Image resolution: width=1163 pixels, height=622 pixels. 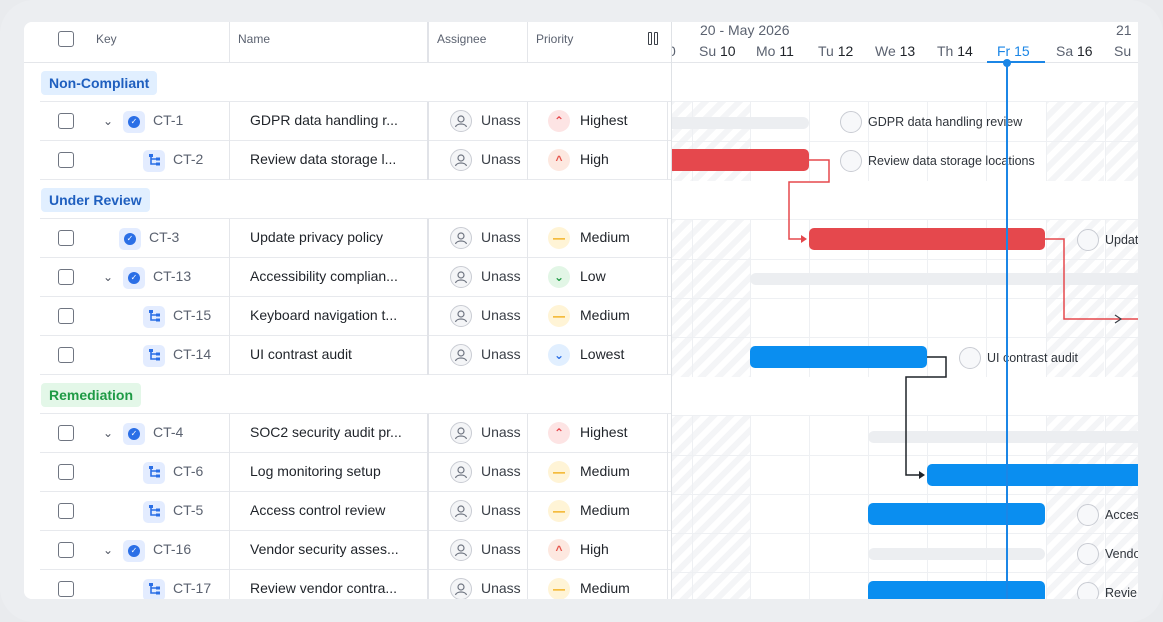 I want to click on group-label: Non-Compliant, so click(x=99, y=83).